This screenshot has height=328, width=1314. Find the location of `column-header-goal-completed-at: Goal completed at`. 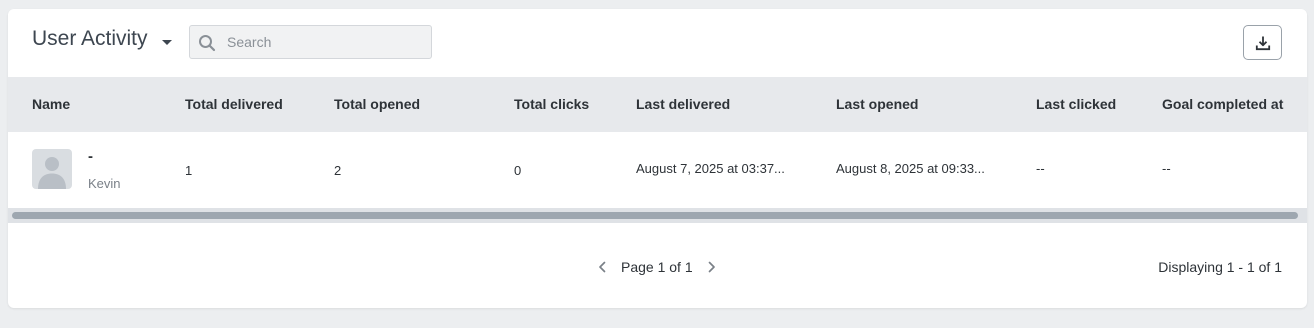

column-header-goal-completed-at: Goal completed at is located at coordinates (1222, 104).